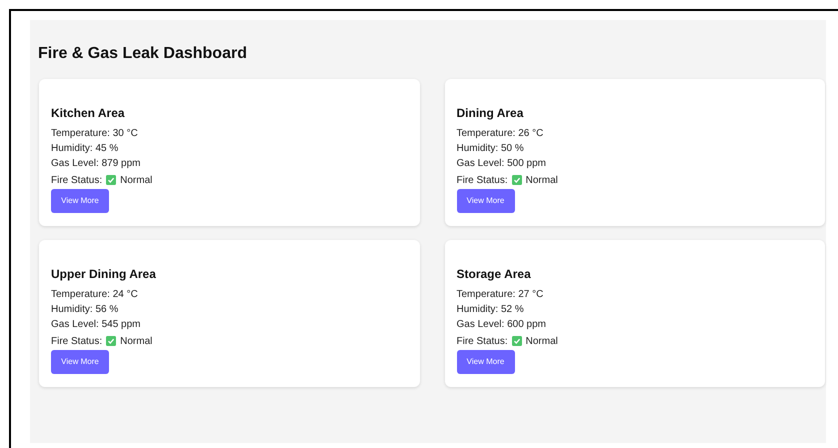 This screenshot has height=448, width=838. I want to click on reading-text: Humidity: 50 %, so click(490, 149).